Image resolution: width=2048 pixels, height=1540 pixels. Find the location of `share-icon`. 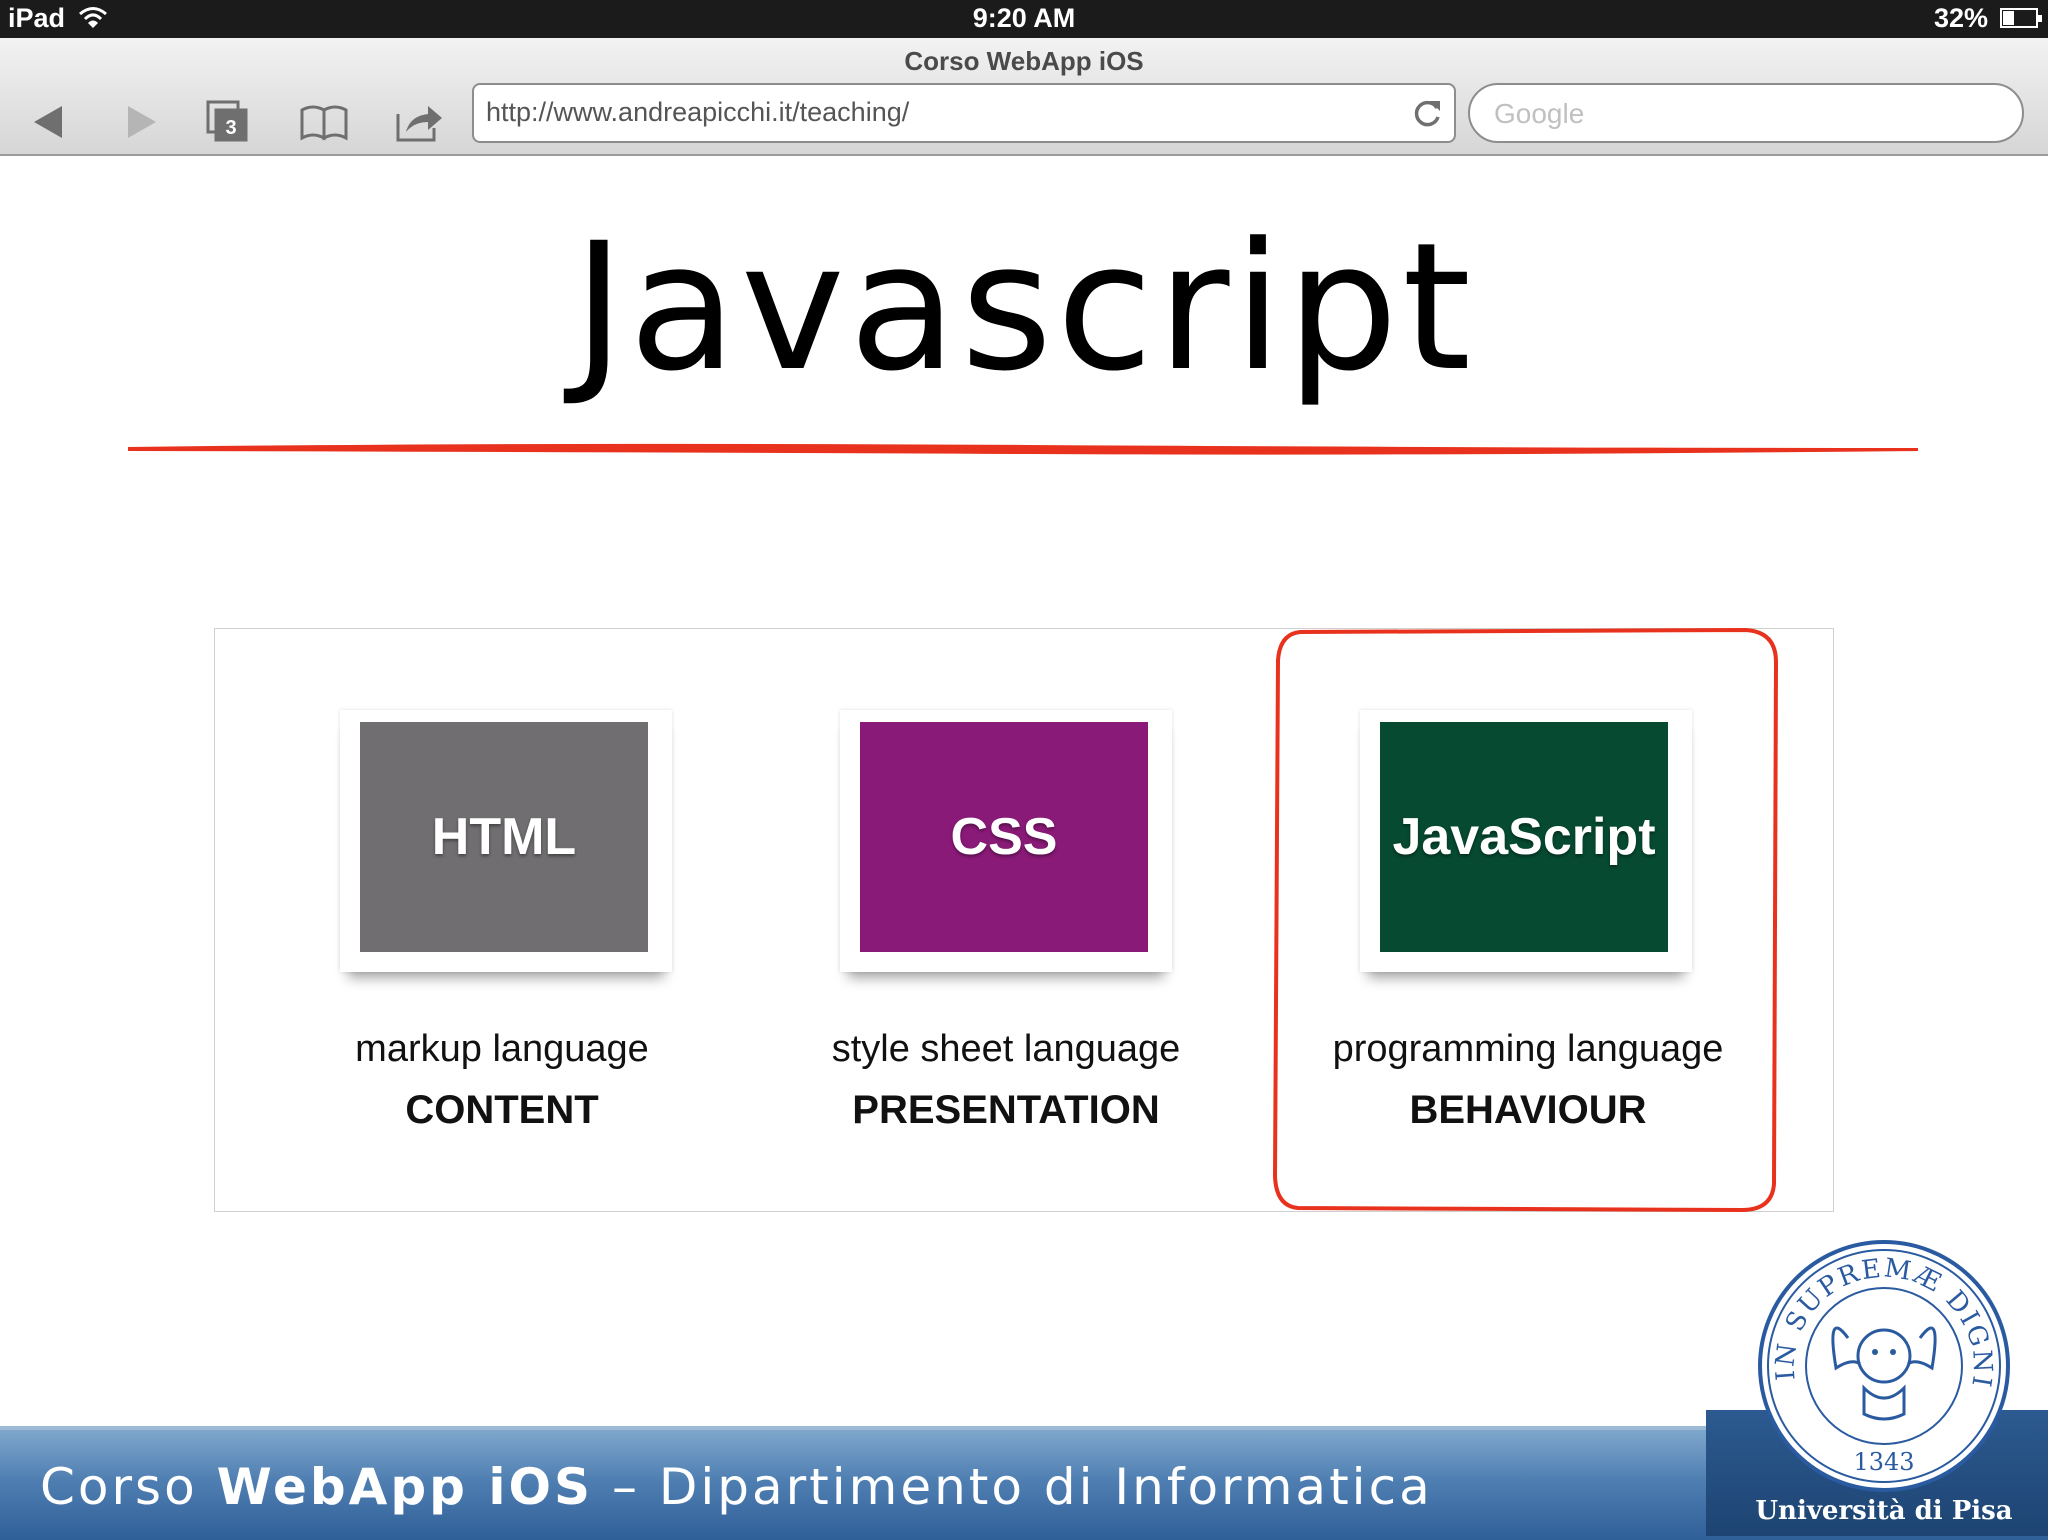

share-icon is located at coordinates (418, 122).